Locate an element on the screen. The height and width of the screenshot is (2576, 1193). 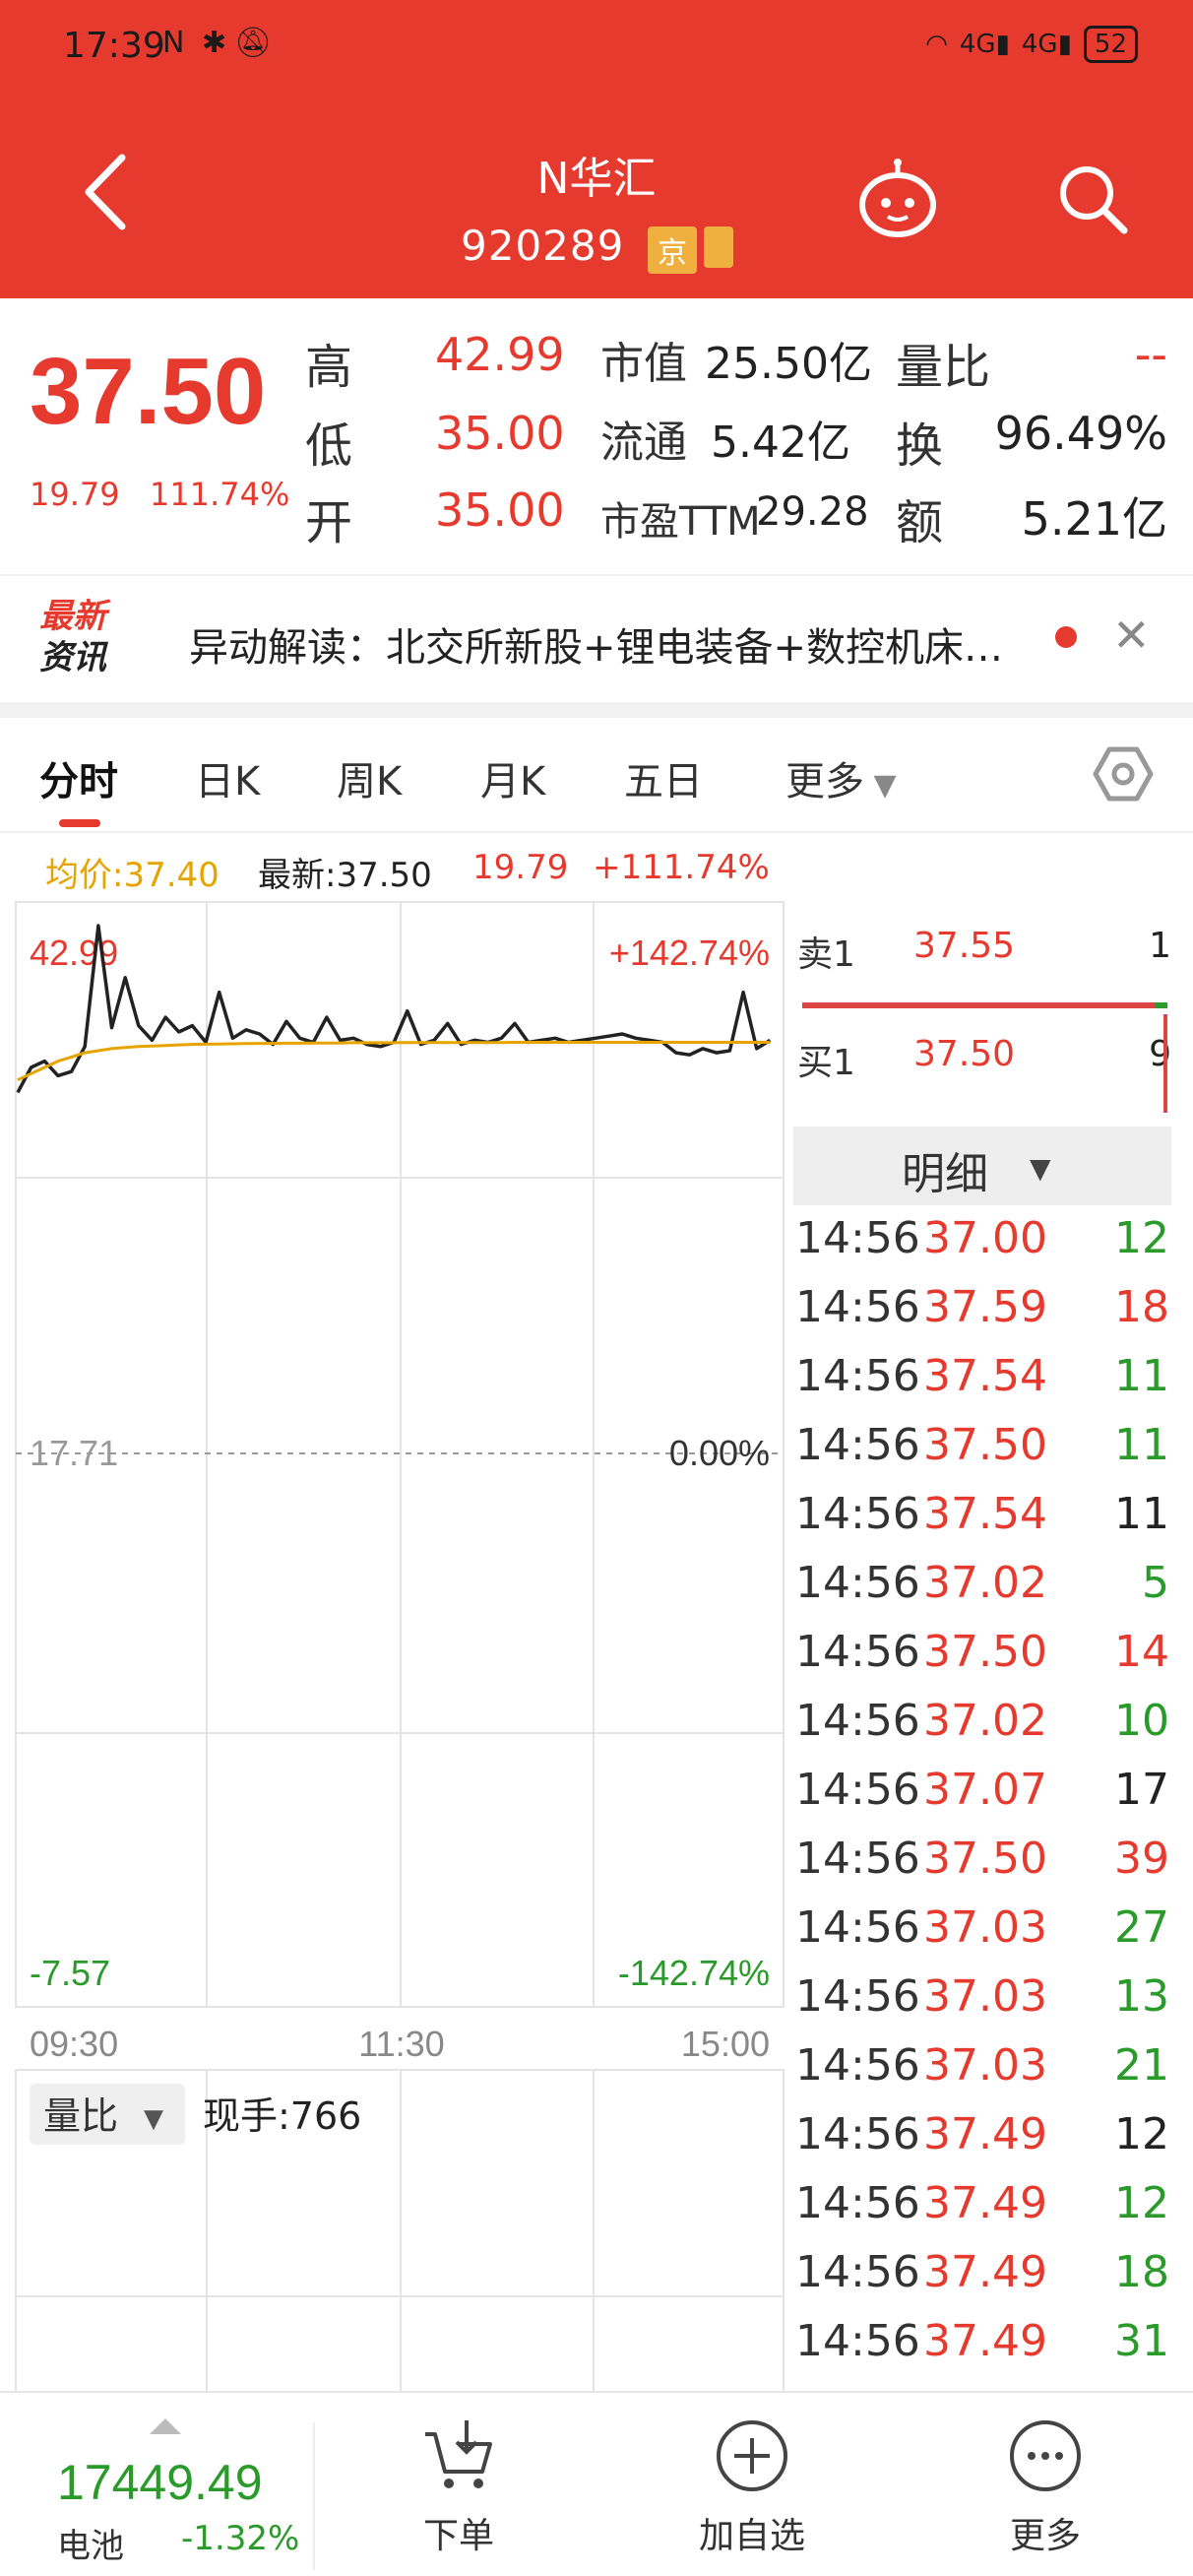
buy1-price: 37.50 is located at coordinates (964, 1054).